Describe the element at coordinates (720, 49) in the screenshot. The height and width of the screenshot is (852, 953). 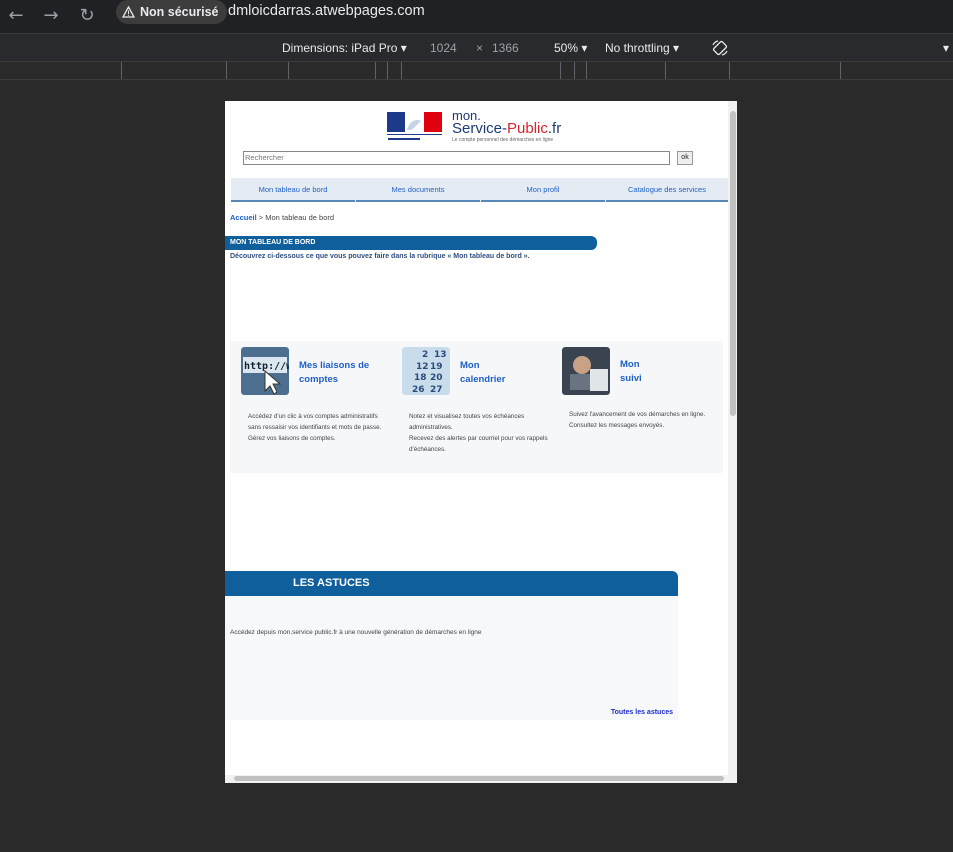
I see `rotate-icon` at that location.